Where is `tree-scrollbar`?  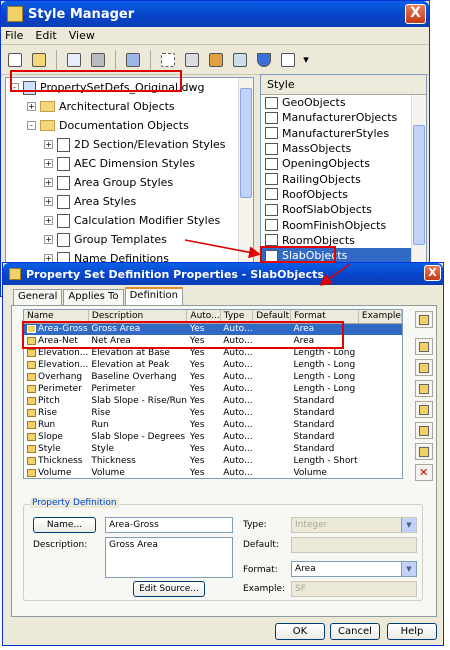 tree-scrollbar is located at coordinates (245, 171).